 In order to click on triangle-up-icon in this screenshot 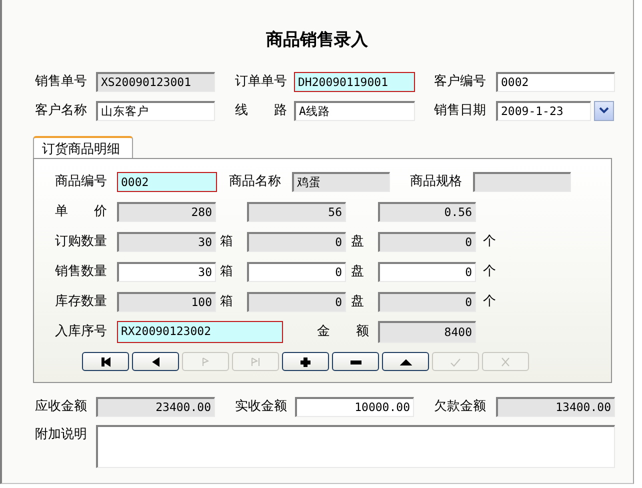, I will do `click(406, 361)`.